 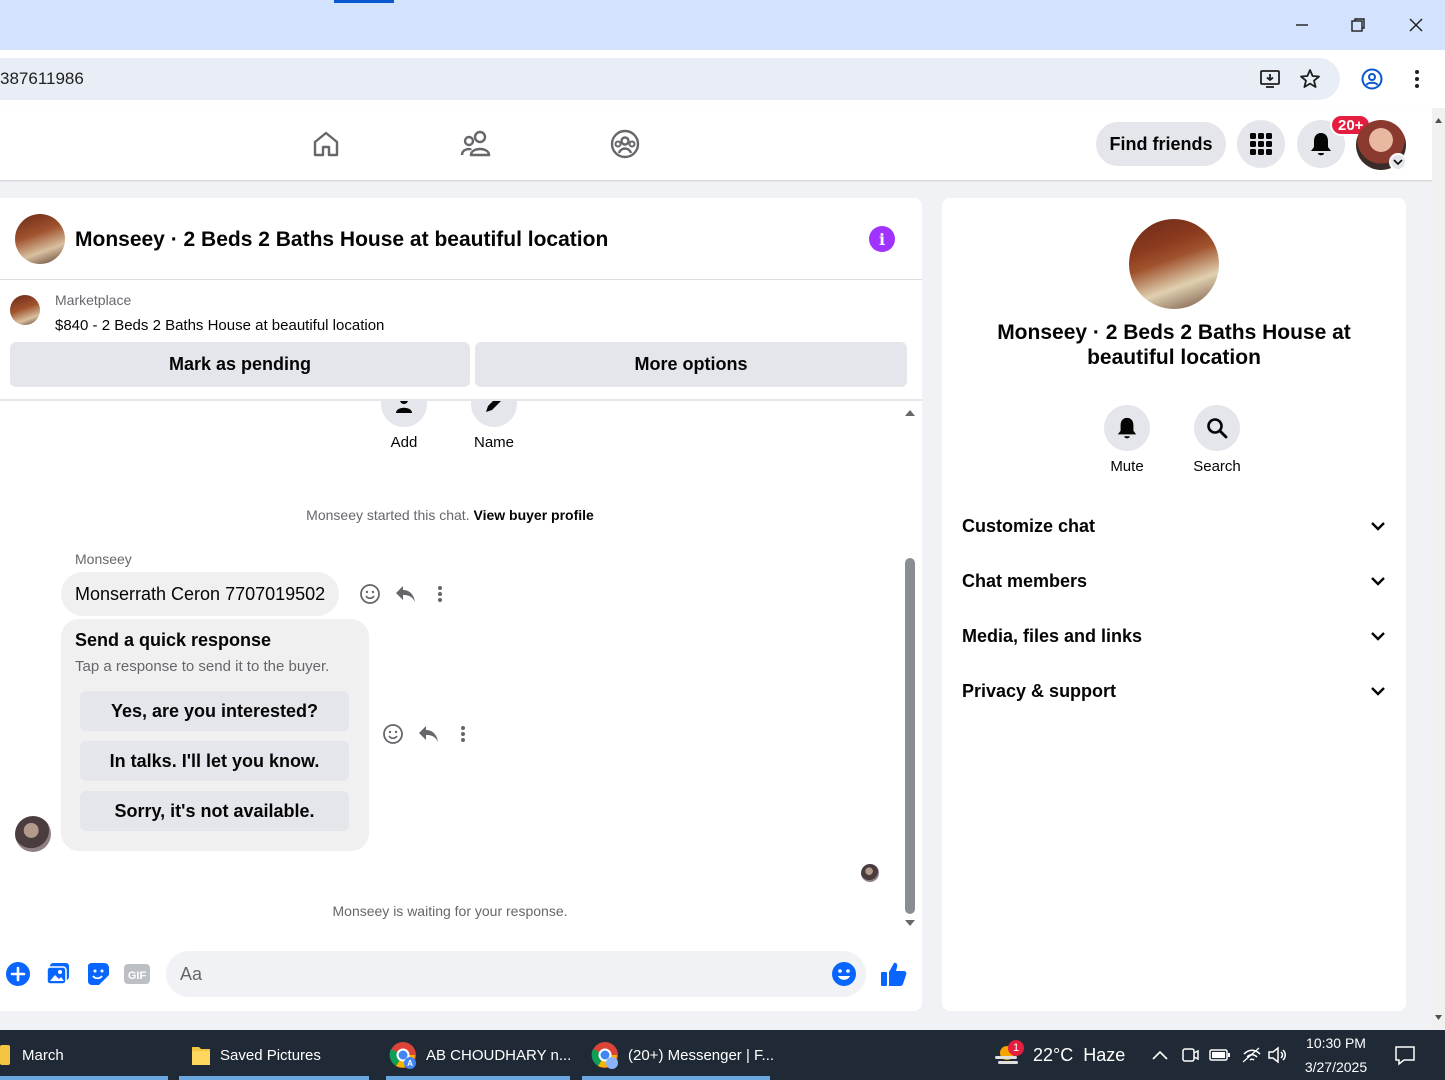 What do you see at coordinates (326, 144) in the screenshot?
I see `home-icon` at bounding box center [326, 144].